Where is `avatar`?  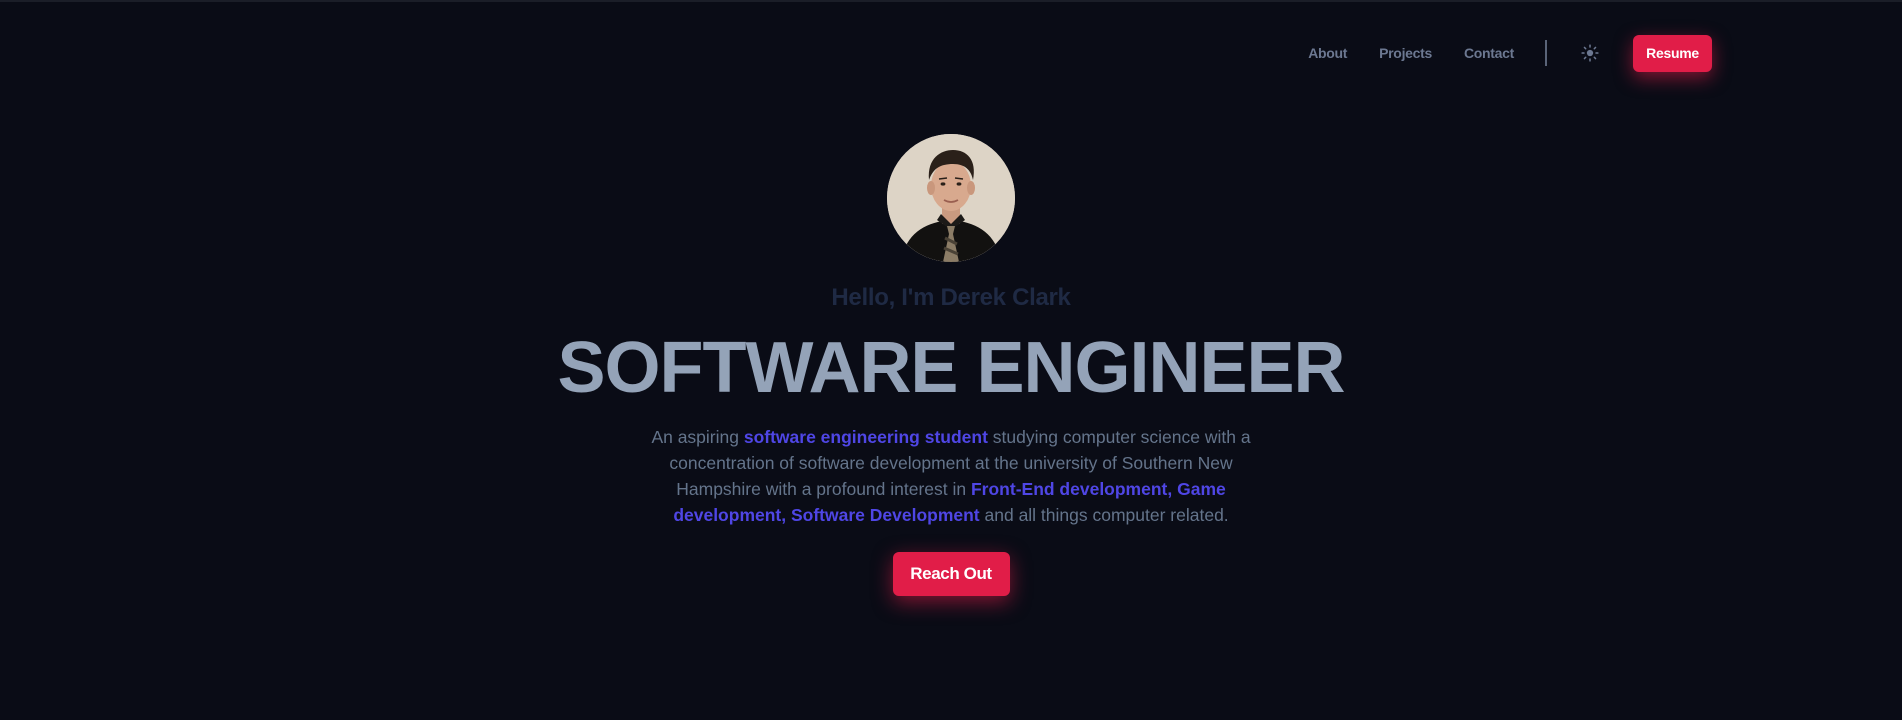 avatar is located at coordinates (951, 198).